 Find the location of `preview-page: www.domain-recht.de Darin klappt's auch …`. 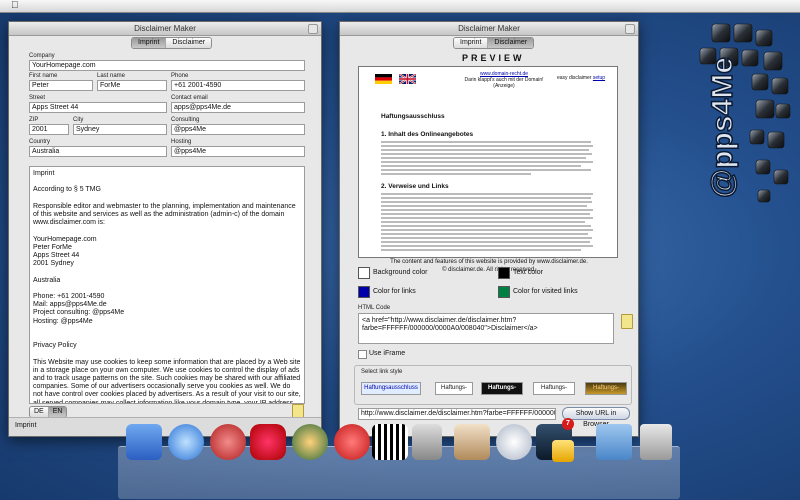

preview-page: www.domain-recht.de Darin klappt's auch … is located at coordinates (488, 162).